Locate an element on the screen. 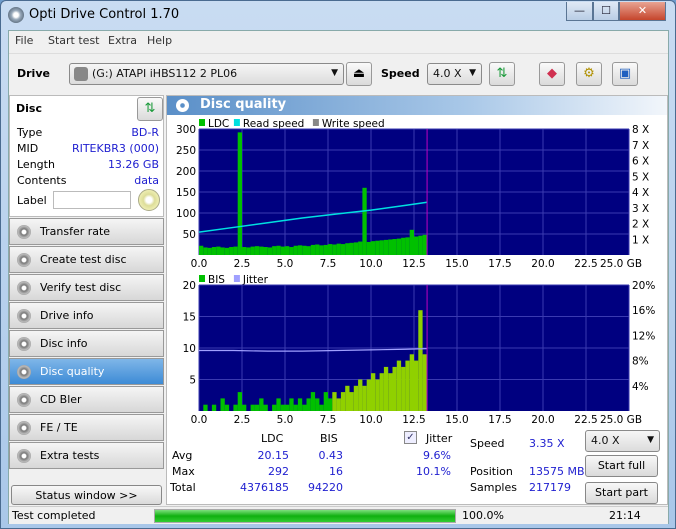 The height and width of the screenshot is (529, 676). drive-value: (G:) ATAPI iHBS112 2 PL06 is located at coordinates (165, 73).